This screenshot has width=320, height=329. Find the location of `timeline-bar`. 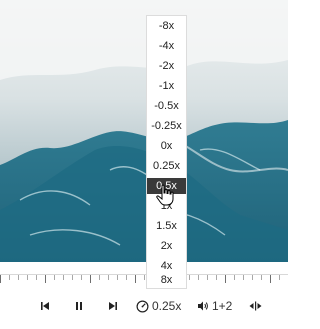

timeline-bar is located at coordinates (144, 275).